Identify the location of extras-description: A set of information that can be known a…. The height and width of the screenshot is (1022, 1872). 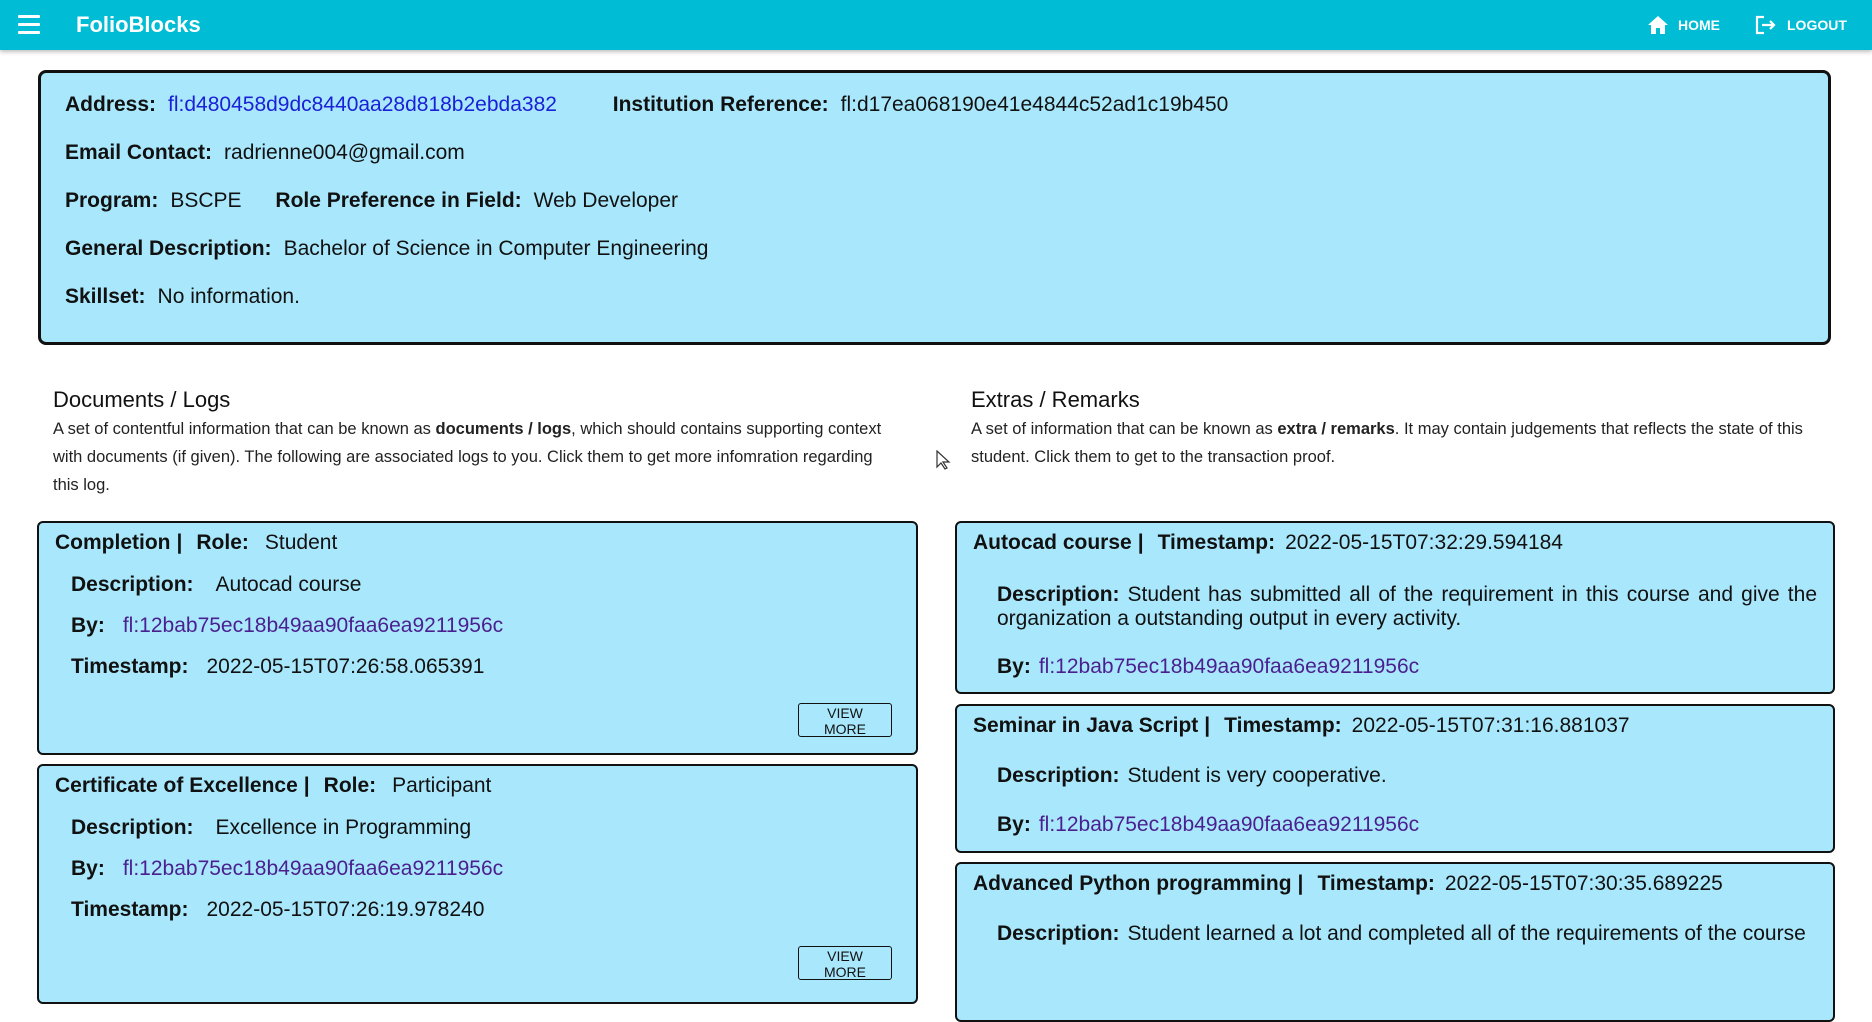
(1387, 443).